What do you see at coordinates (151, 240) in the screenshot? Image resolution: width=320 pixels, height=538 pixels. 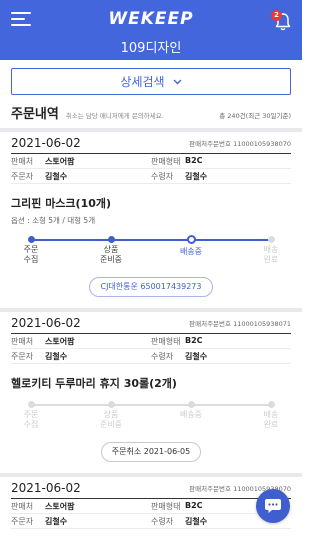 I see `progress-fill` at bounding box center [151, 240].